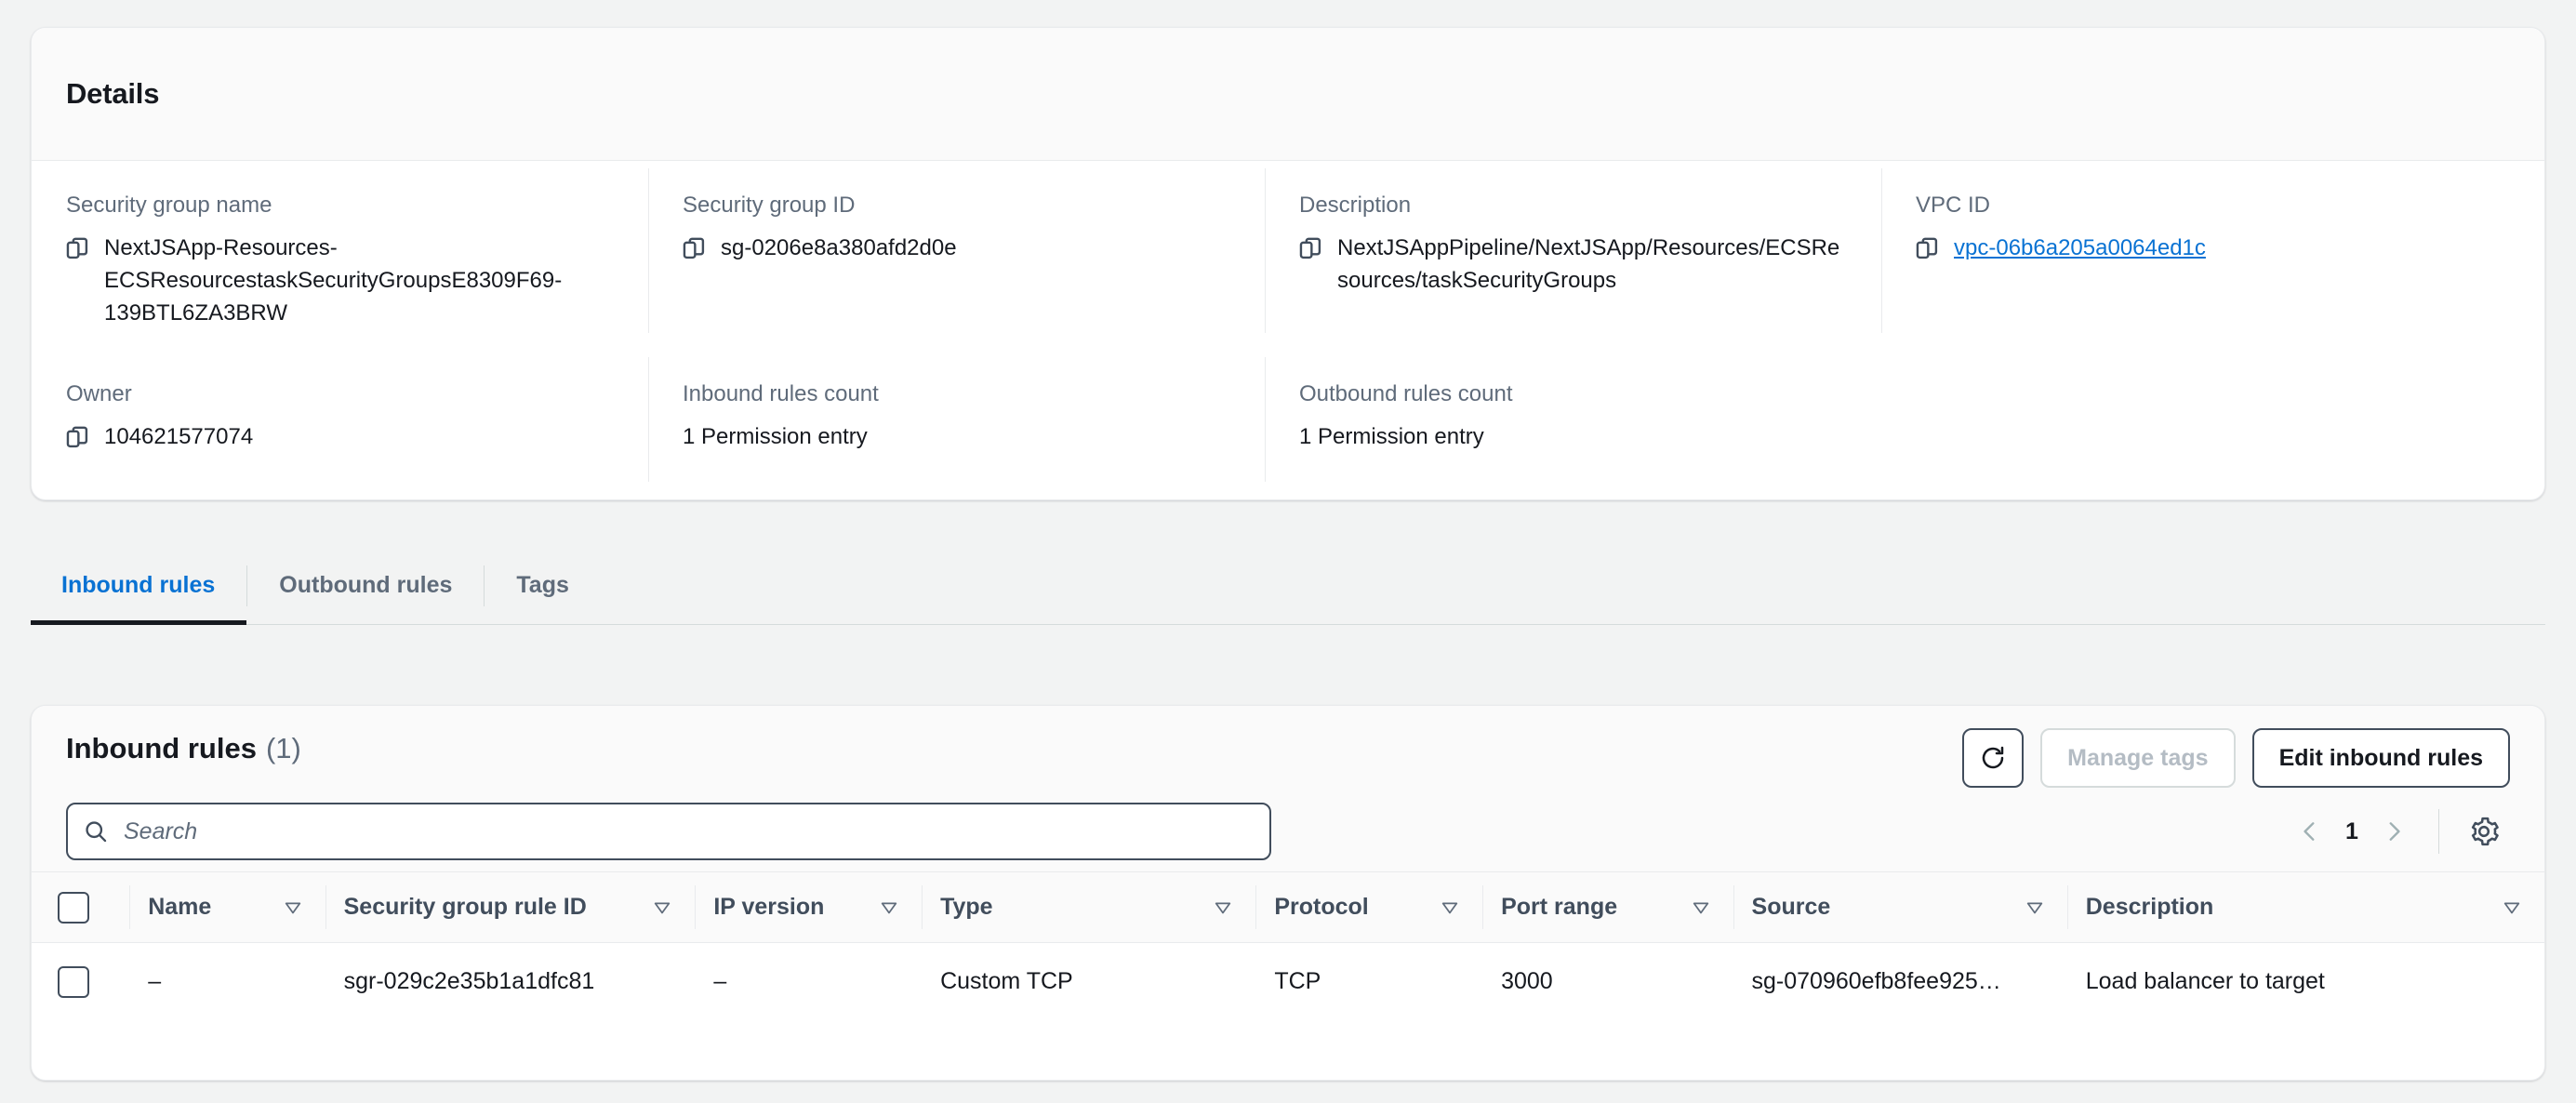  Describe the element at coordinates (781, 393) in the screenshot. I see `field-label: Inbound rules count` at that location.